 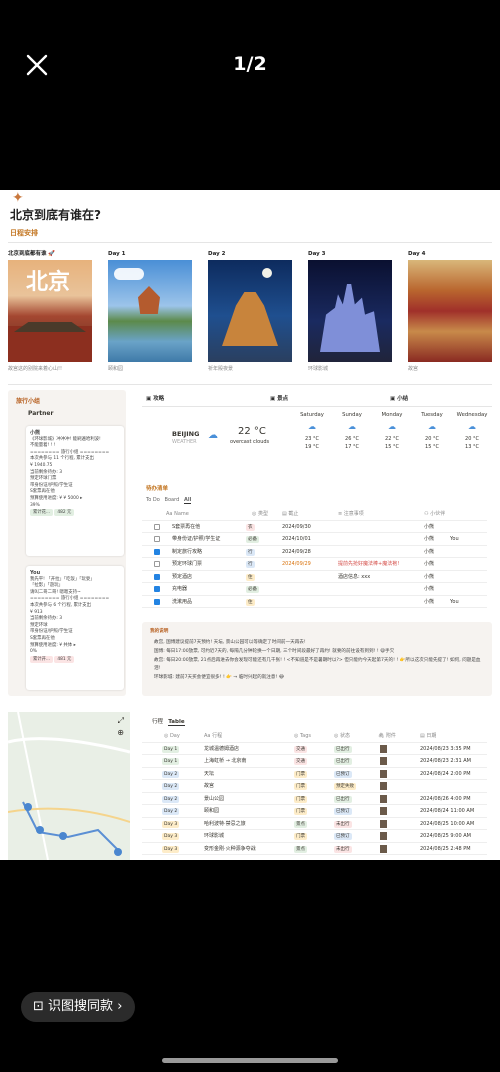 I want to click on gallery-card-2: Day 2 祈年殿夜景, so click(x=251, y=310).